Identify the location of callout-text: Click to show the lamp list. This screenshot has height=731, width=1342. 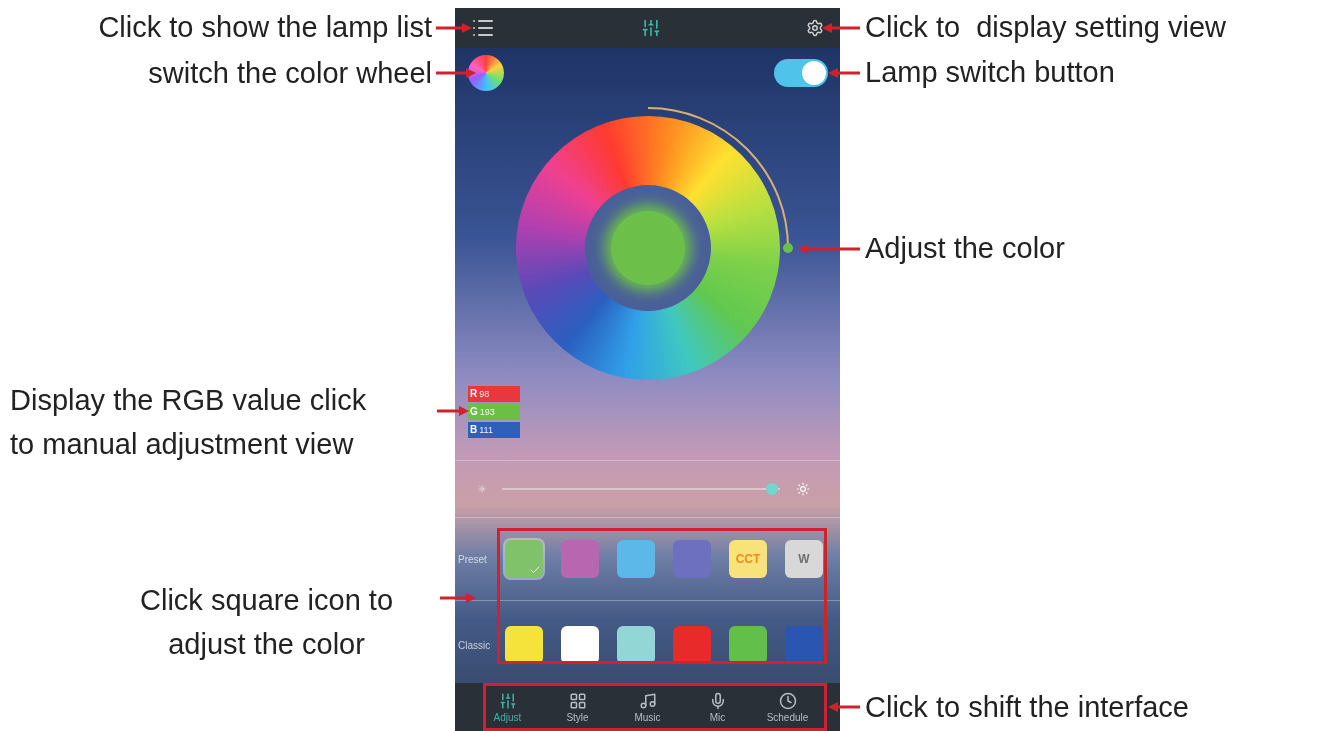
(265, 27).